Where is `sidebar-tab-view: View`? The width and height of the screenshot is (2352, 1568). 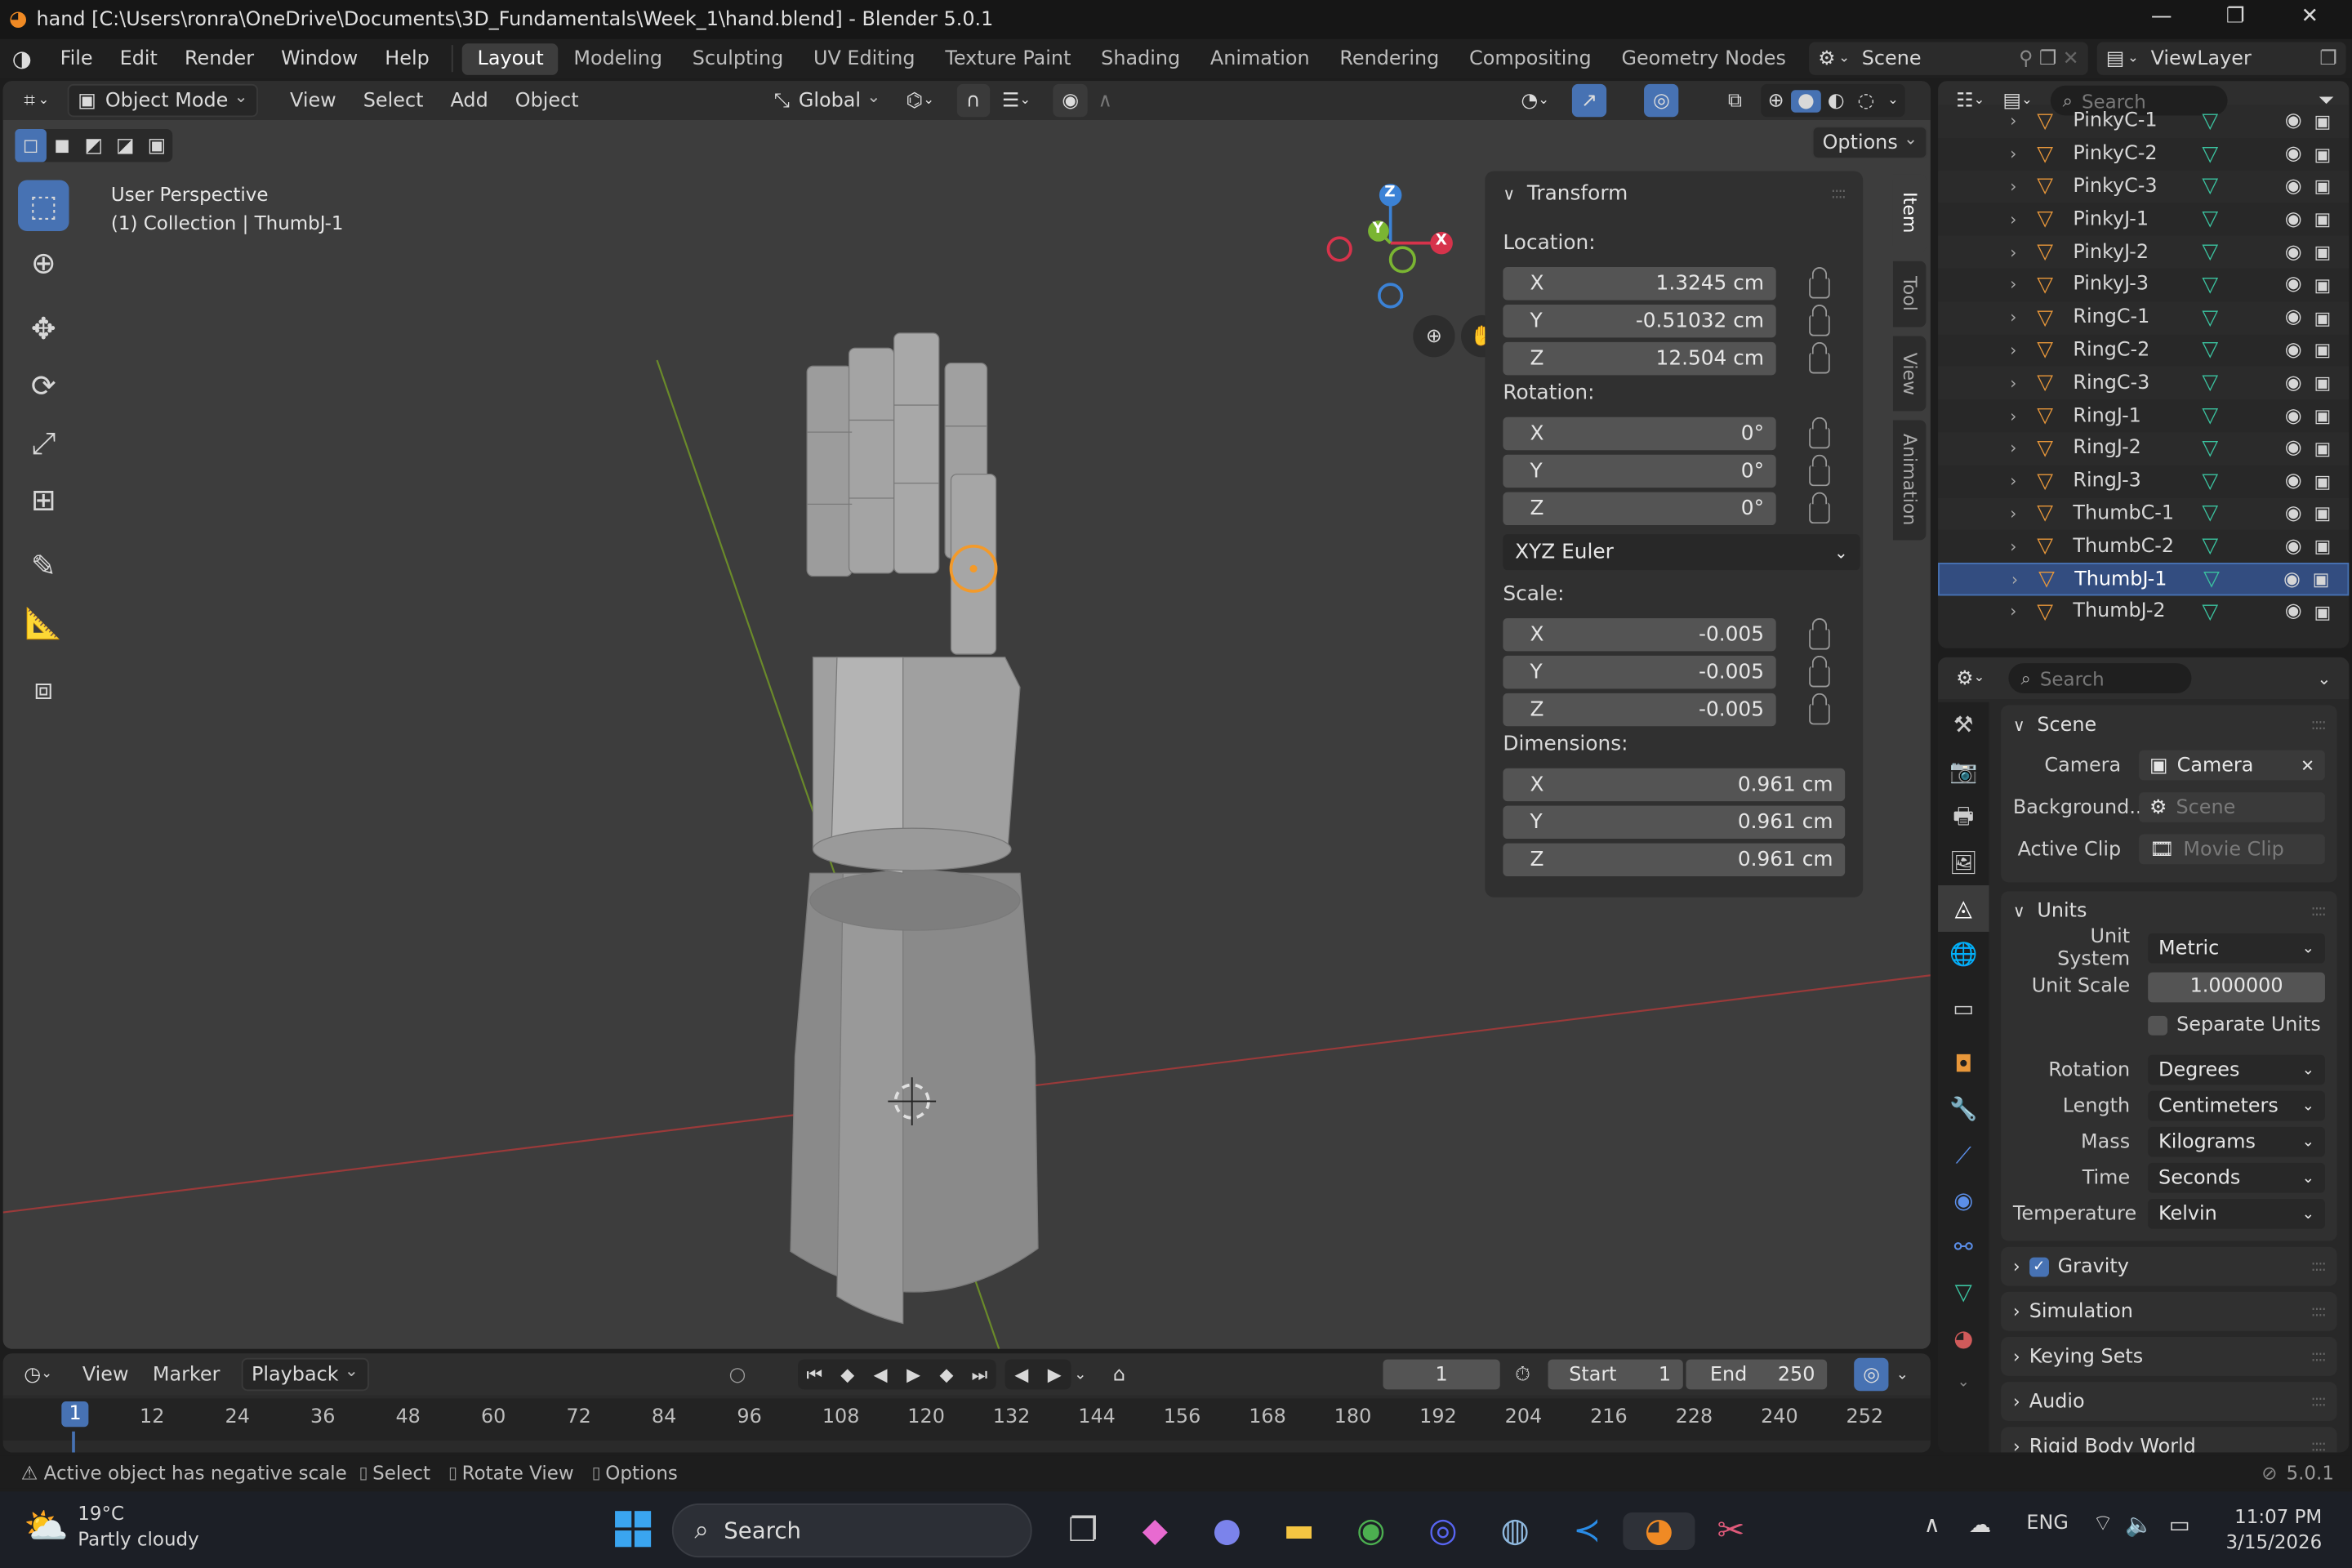
sidebar-tab-view: View is located at coordinates (1909, 374).